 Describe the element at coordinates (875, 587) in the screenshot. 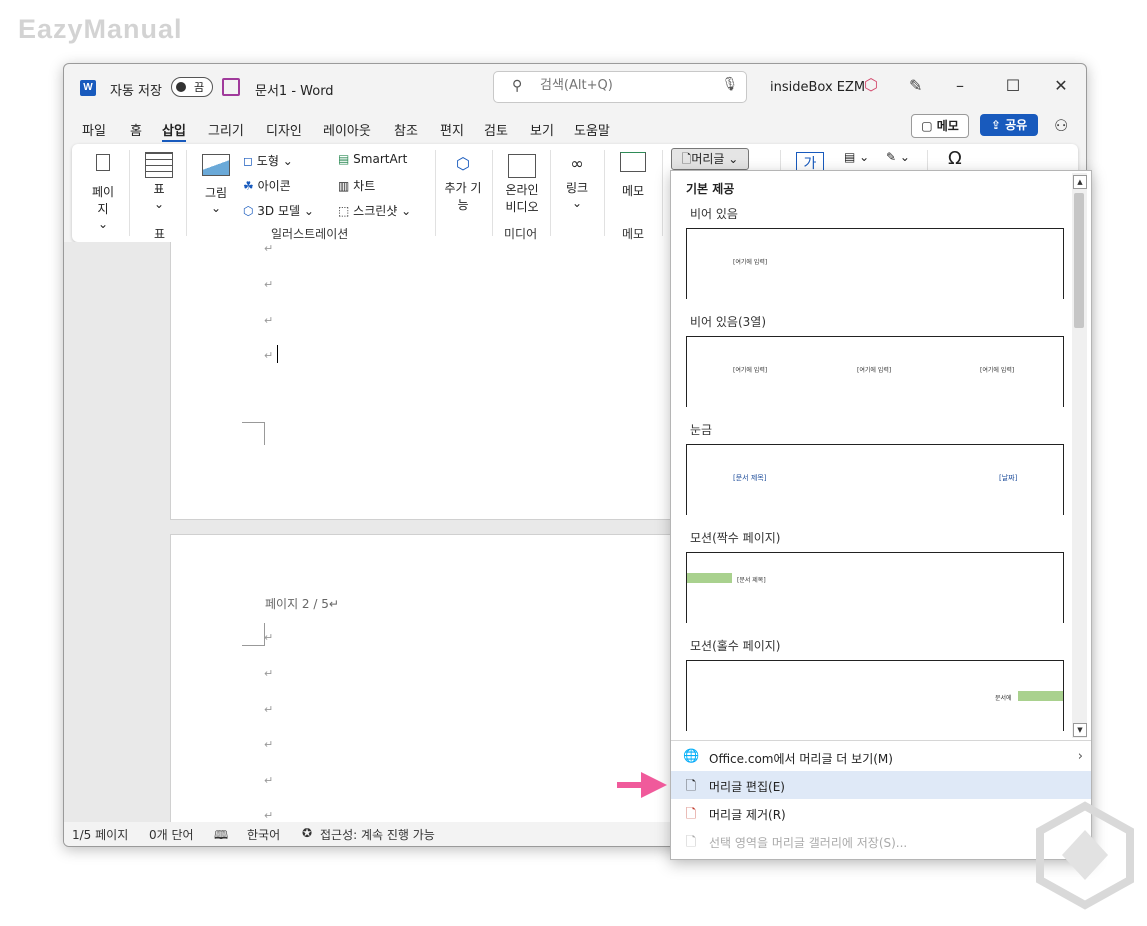

I see `gallery-item-motion-even: [문서 제목]` at that location.